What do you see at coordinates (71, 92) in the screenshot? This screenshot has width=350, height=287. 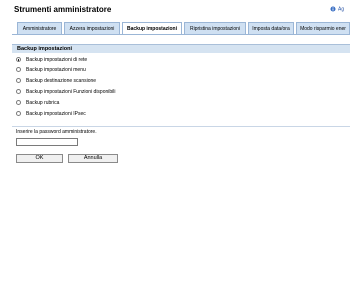 I see `option-label: Backup impostazioni Funzioni disponibili` at bounding box center [71, 92].